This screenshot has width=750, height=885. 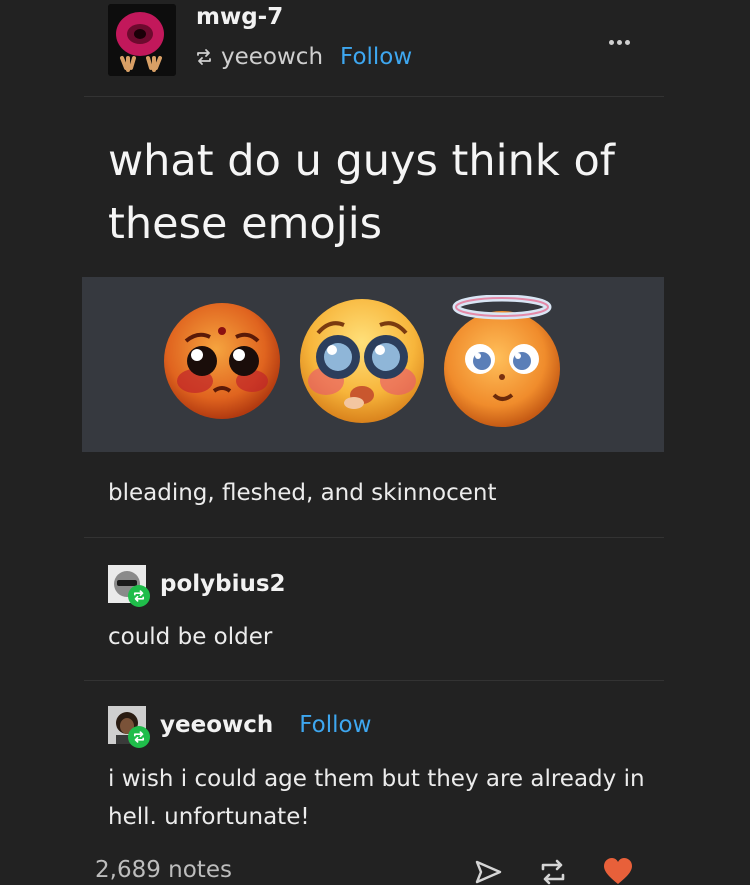 What do you see at coordinates (163, 870) in the screenshot?
I see `notes-count: 2,689 notes` at bounding box center [163, 870].